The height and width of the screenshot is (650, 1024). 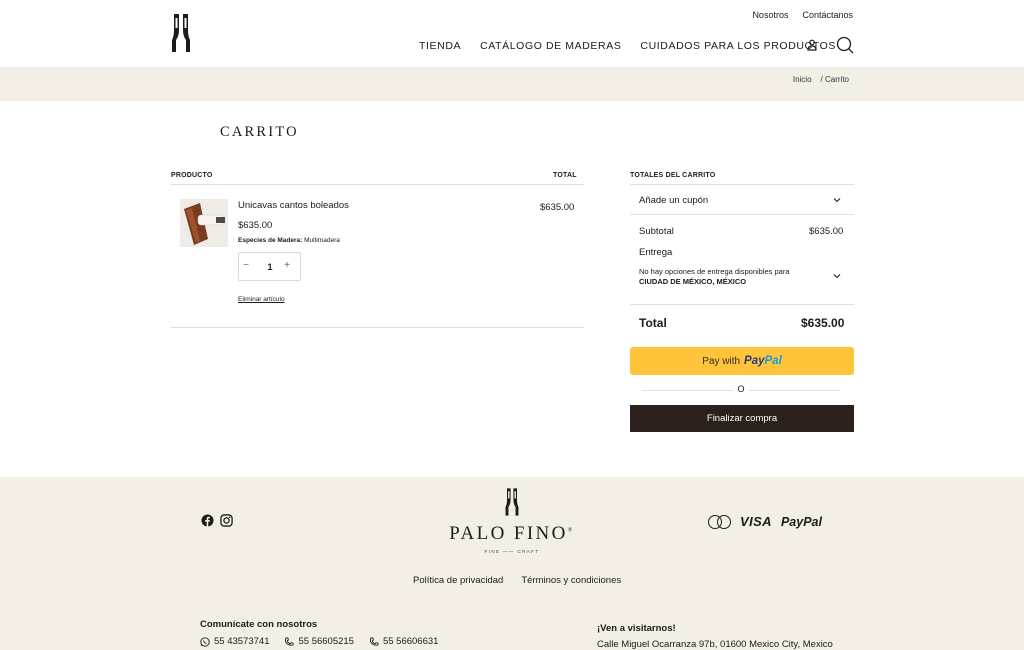 I want to click on total-value: $635.00, so click(x=823, y=323).